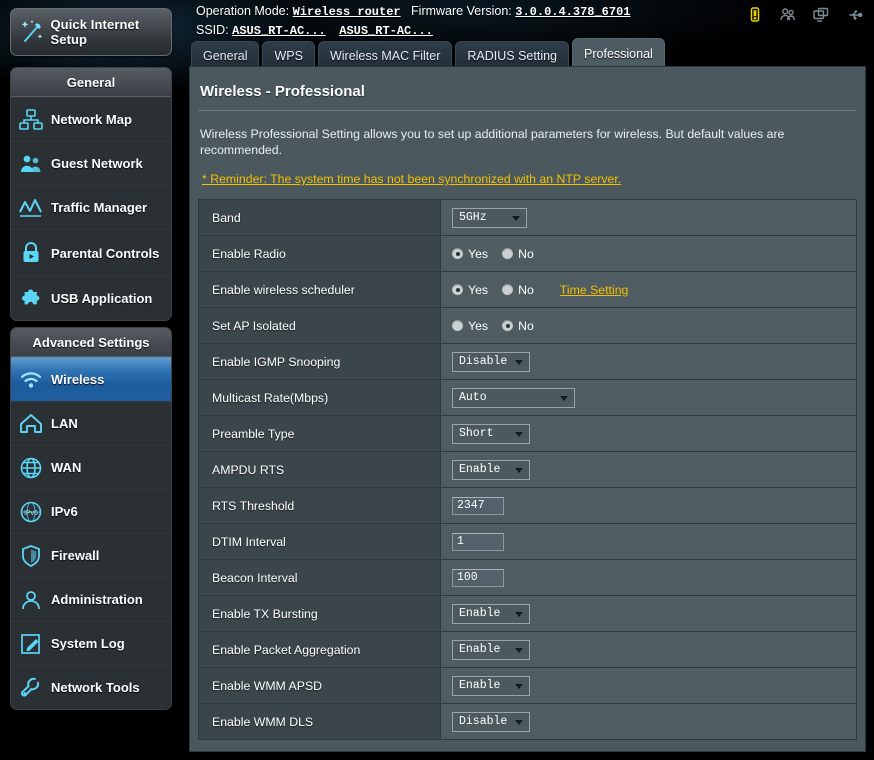 This screenshot has height=760, width=874. I want to click on lock-icon, so click(31, 253).